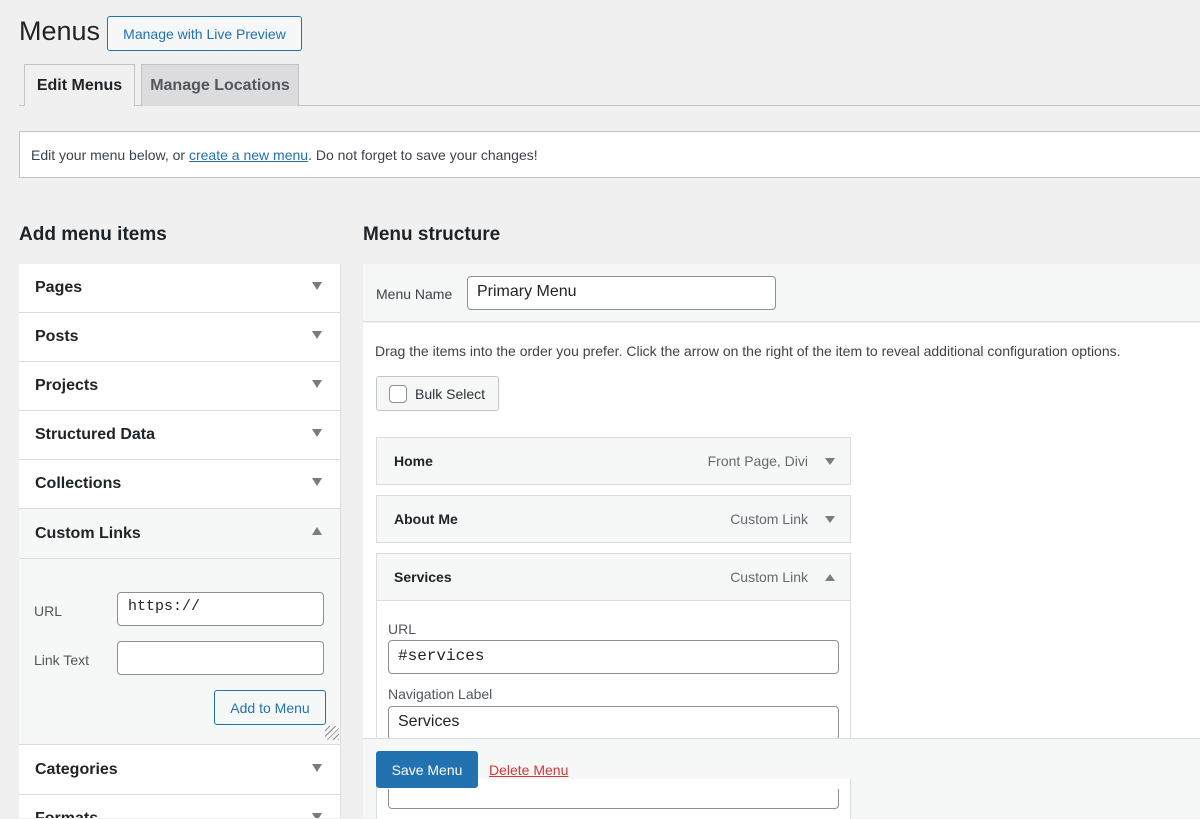 The width and height of the screenshot is (1200, 819). Describe the element at coordinates (179, 484) in the screenshot. I see `accordion-collections: Collections` at that location.